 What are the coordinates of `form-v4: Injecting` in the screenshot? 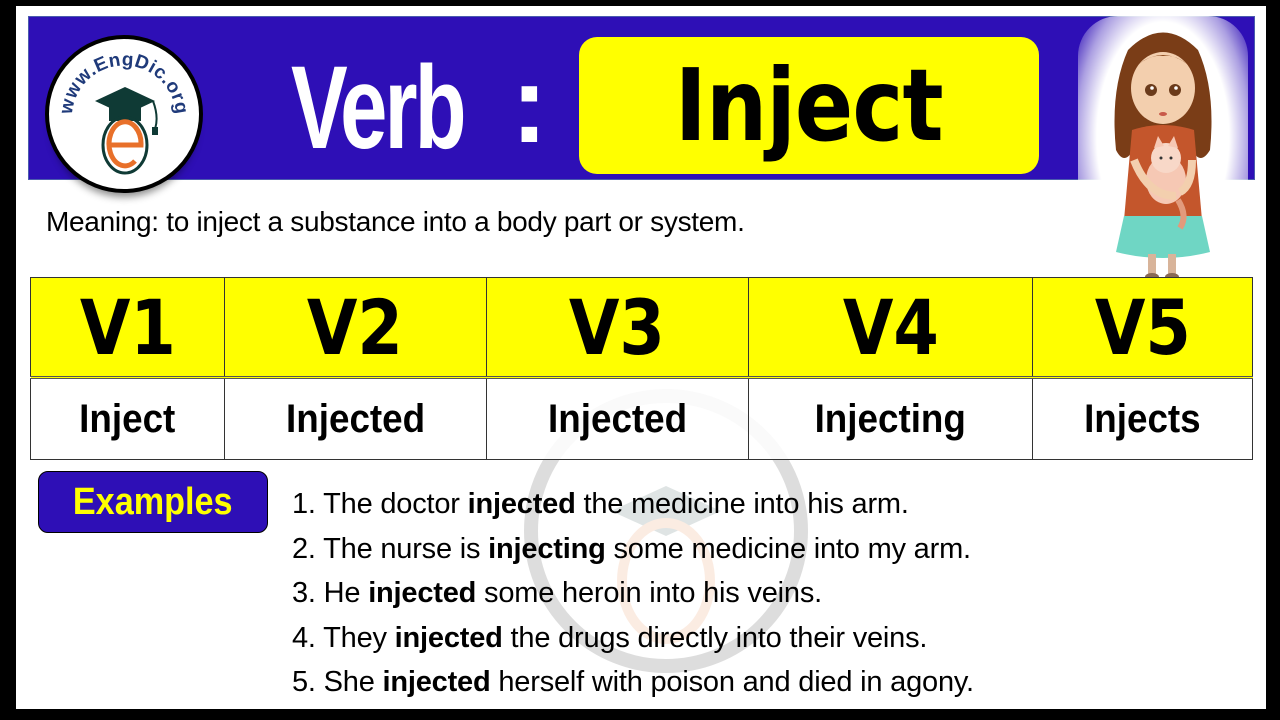 It's located at (890, 418).